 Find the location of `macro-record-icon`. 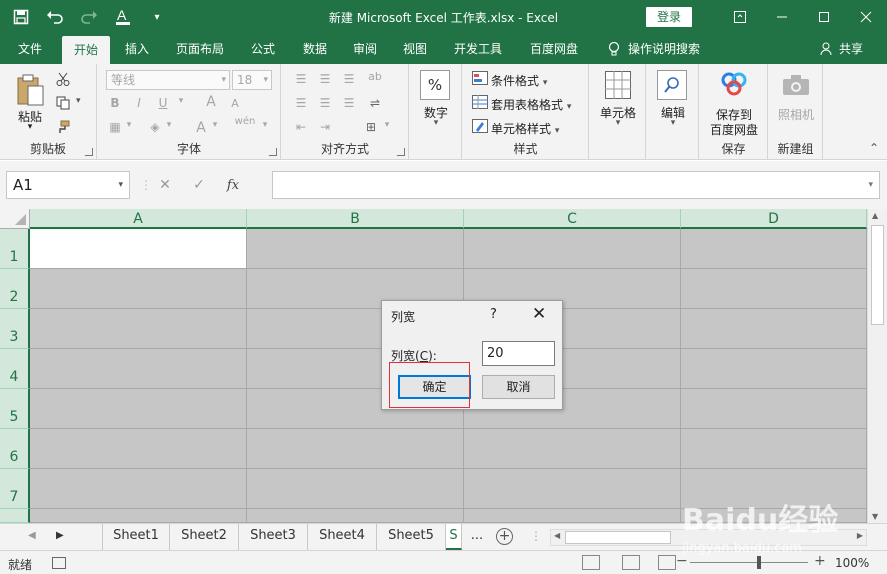

macro-record-icon is located at coordinates (59, 563).